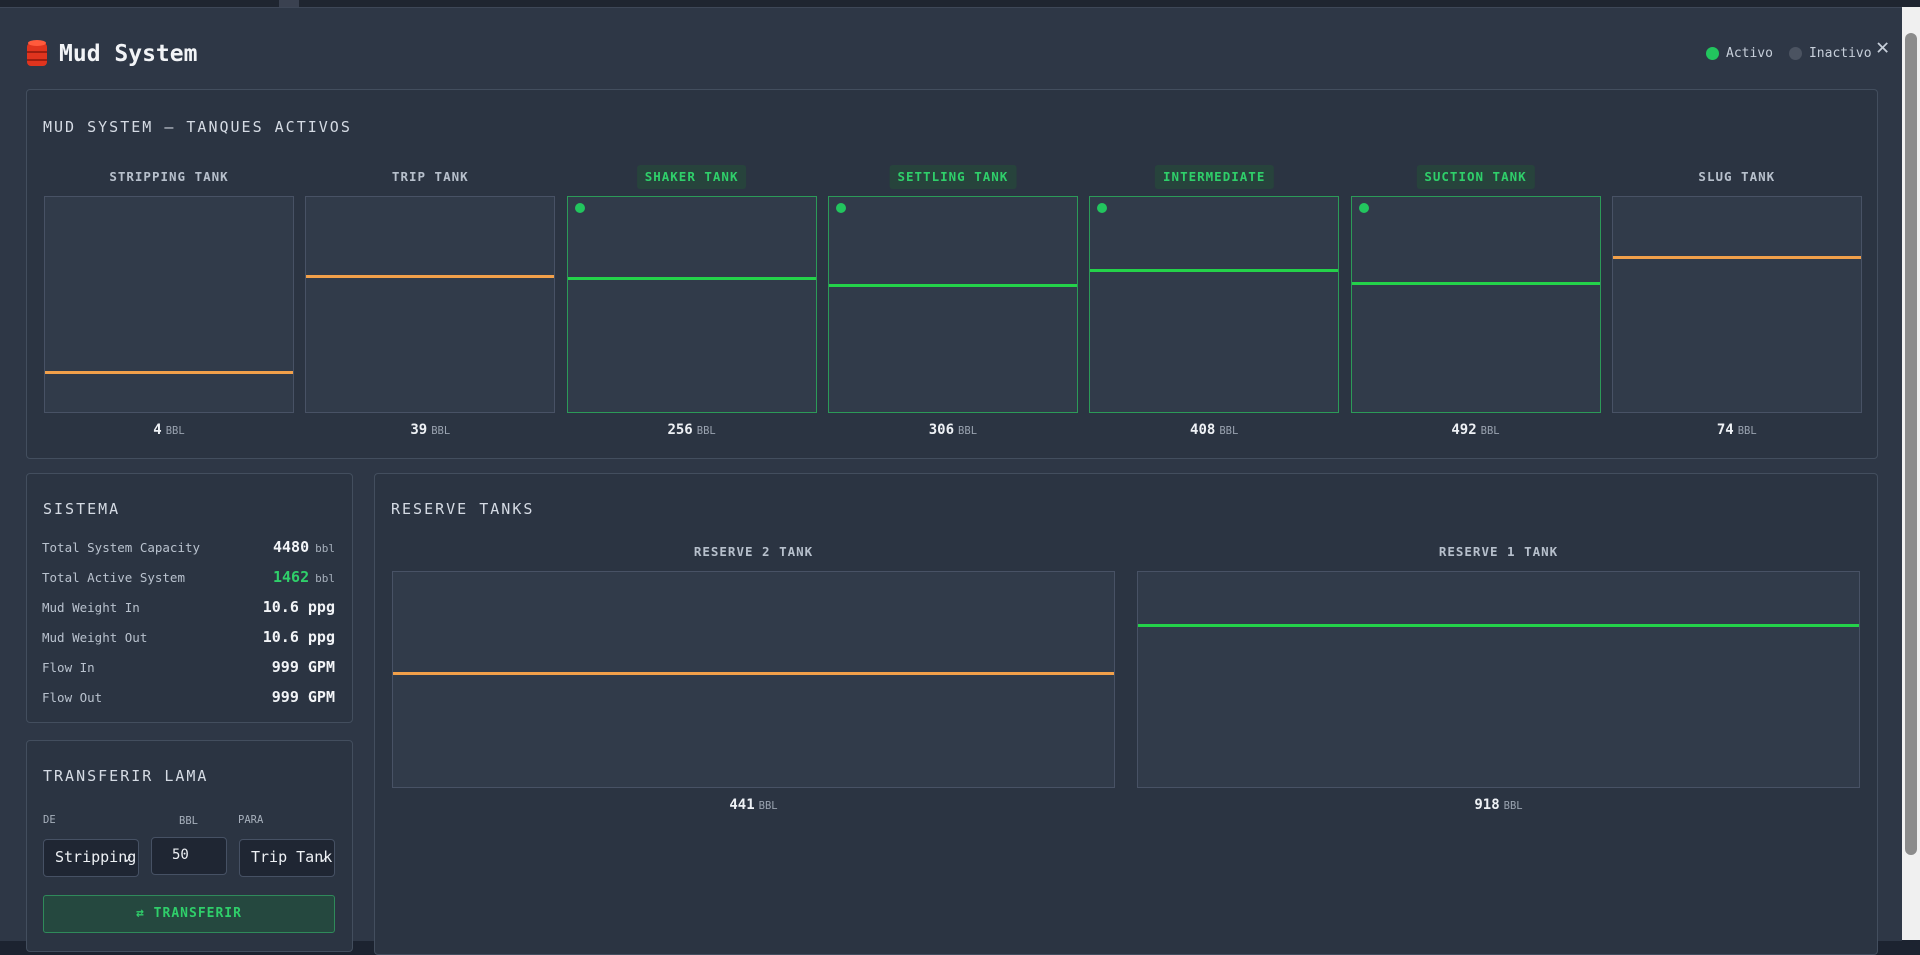 Image resolution: width=1920 pixels, height=955 pixels. I want to click on transfer-amount-value: 50, so click(180, 855).